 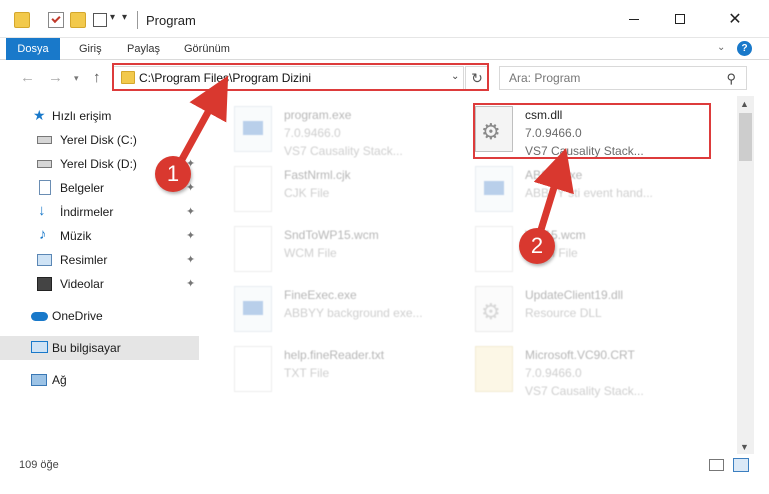 I want to click on search-placeholder: Ara: Program, so click(x=545, y=78).